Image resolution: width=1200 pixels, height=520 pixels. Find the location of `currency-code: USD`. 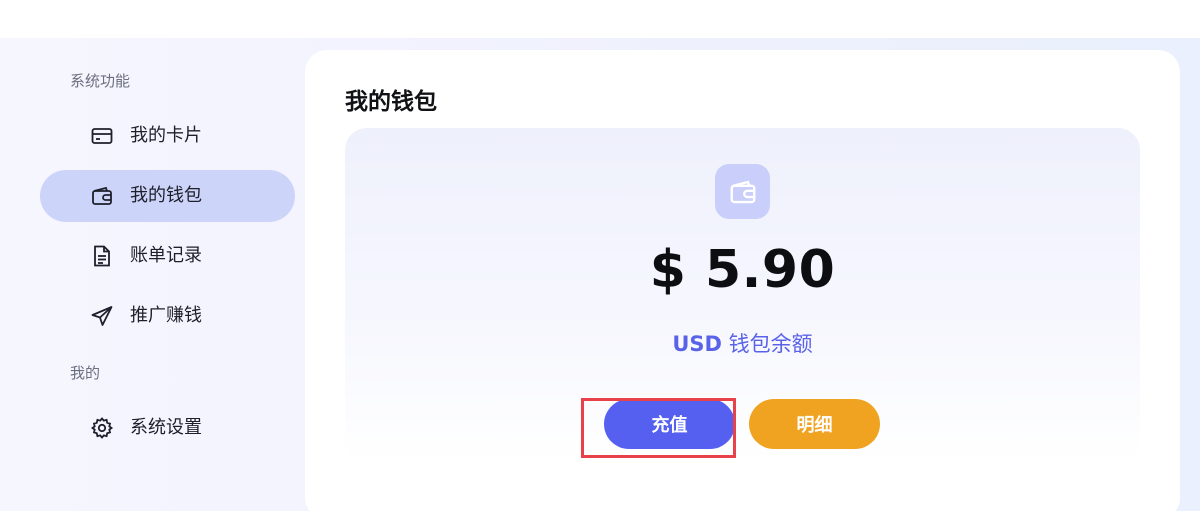

currency-code: USD is located at coordinates (697, 344).